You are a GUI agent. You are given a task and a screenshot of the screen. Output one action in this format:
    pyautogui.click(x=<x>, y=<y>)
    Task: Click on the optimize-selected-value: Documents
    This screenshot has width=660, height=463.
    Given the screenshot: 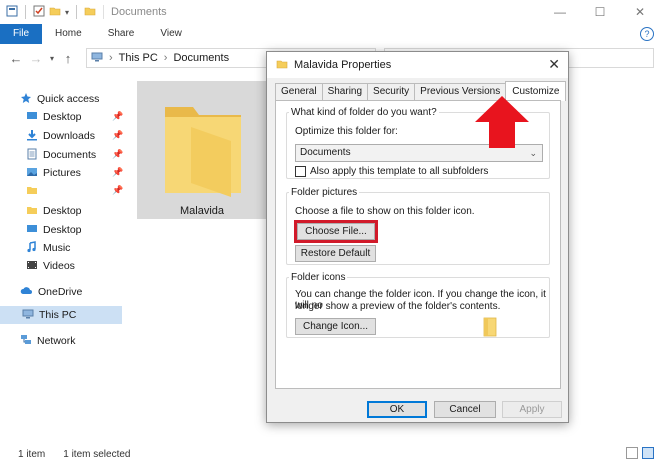 What is the action you would take?
    pyautogui.click(x=325, y=152)
    